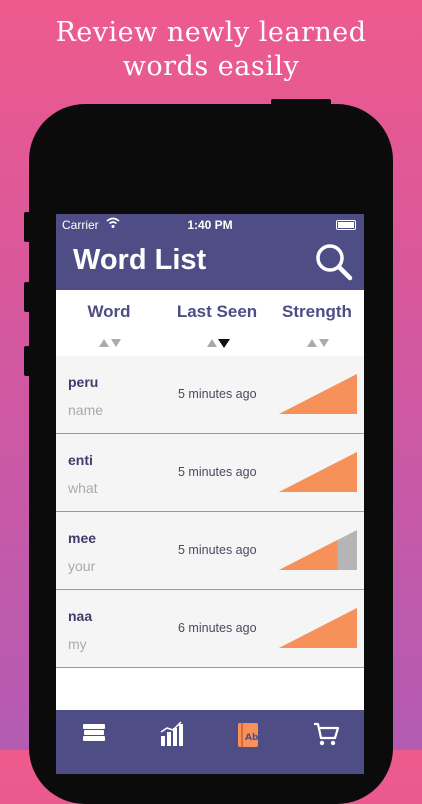  Describe the element at coordinates (82, 538) in the screenshot. I see `word-text: mee` at that location.